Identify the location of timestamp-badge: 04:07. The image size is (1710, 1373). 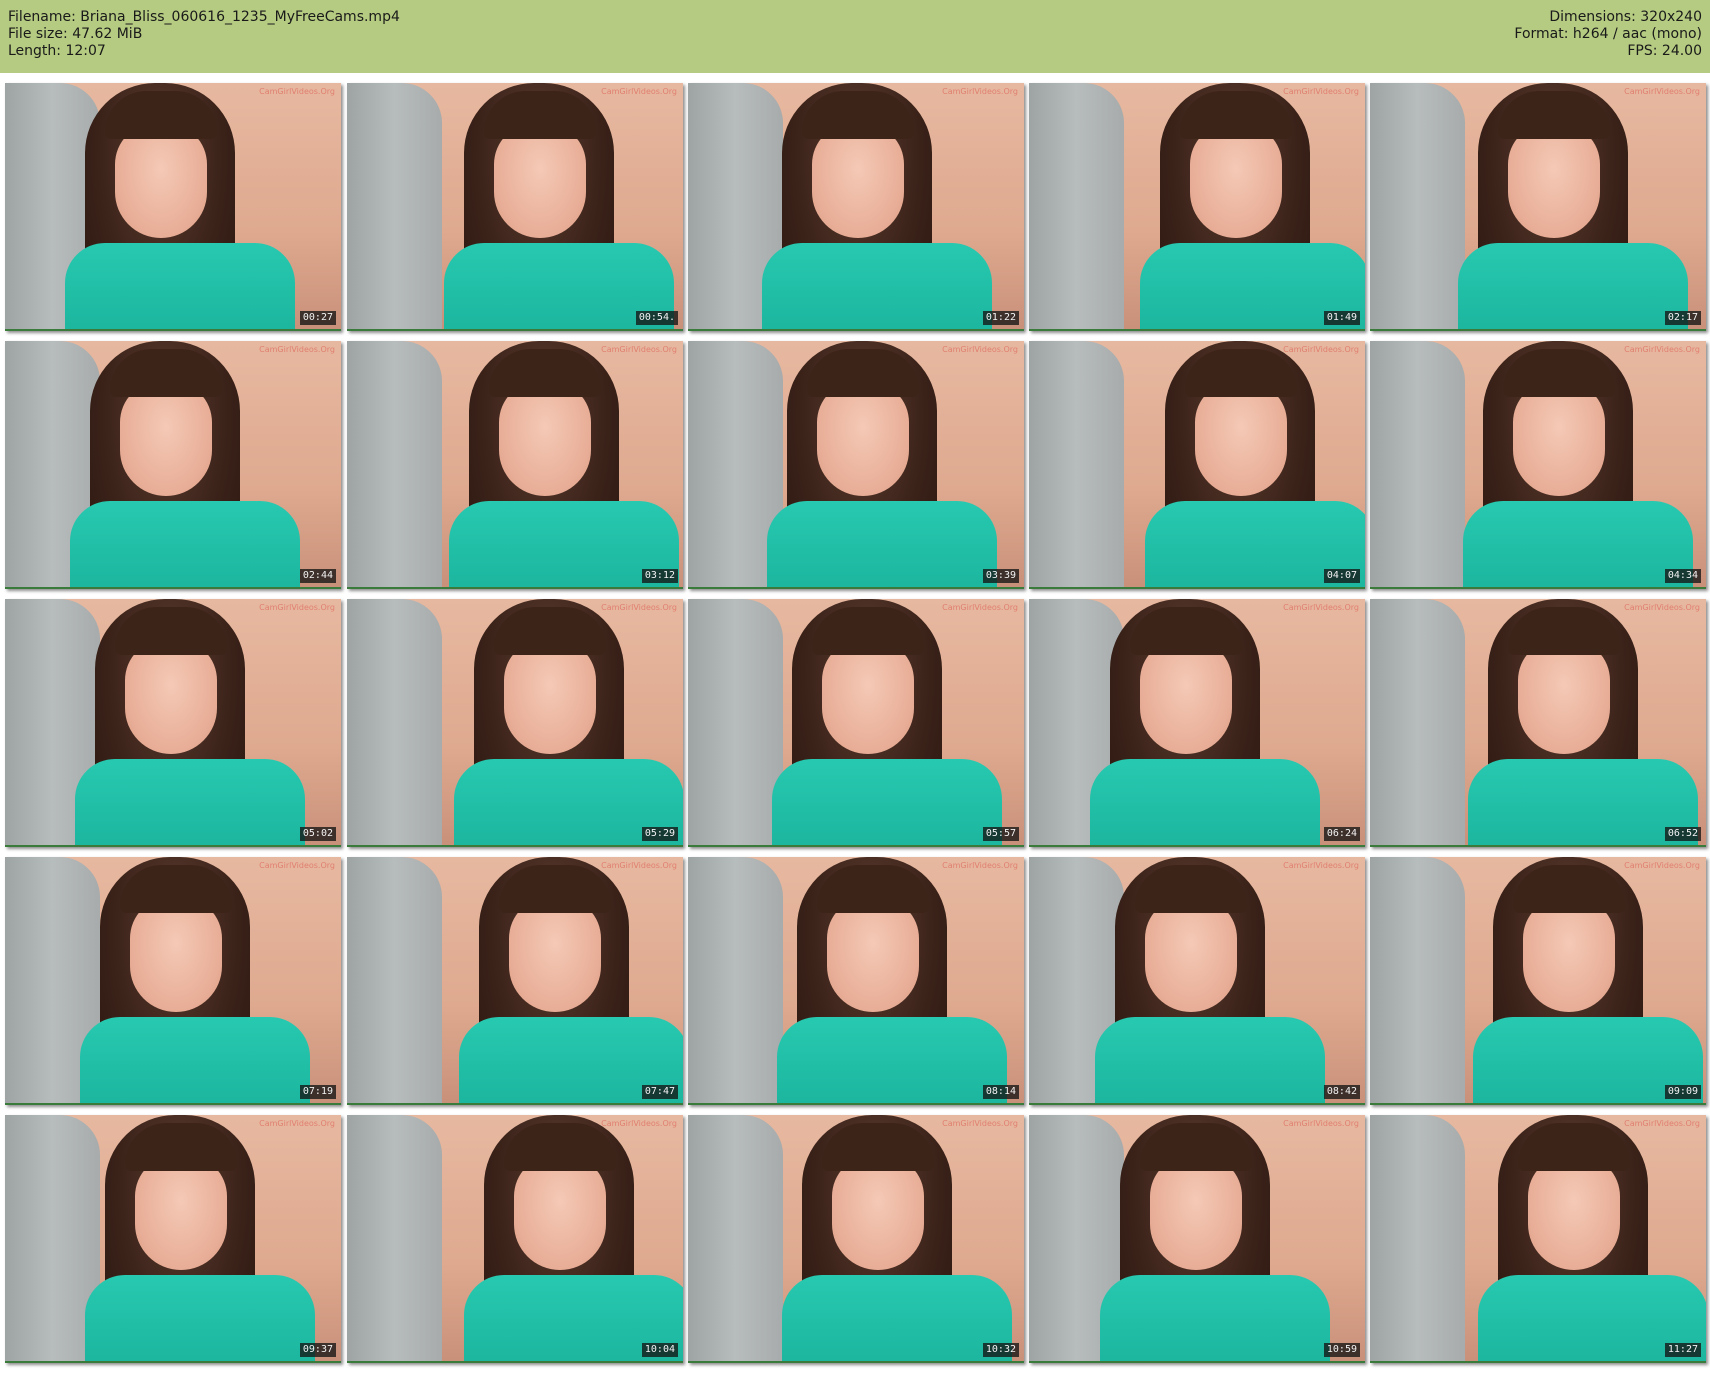
(1341, 576).